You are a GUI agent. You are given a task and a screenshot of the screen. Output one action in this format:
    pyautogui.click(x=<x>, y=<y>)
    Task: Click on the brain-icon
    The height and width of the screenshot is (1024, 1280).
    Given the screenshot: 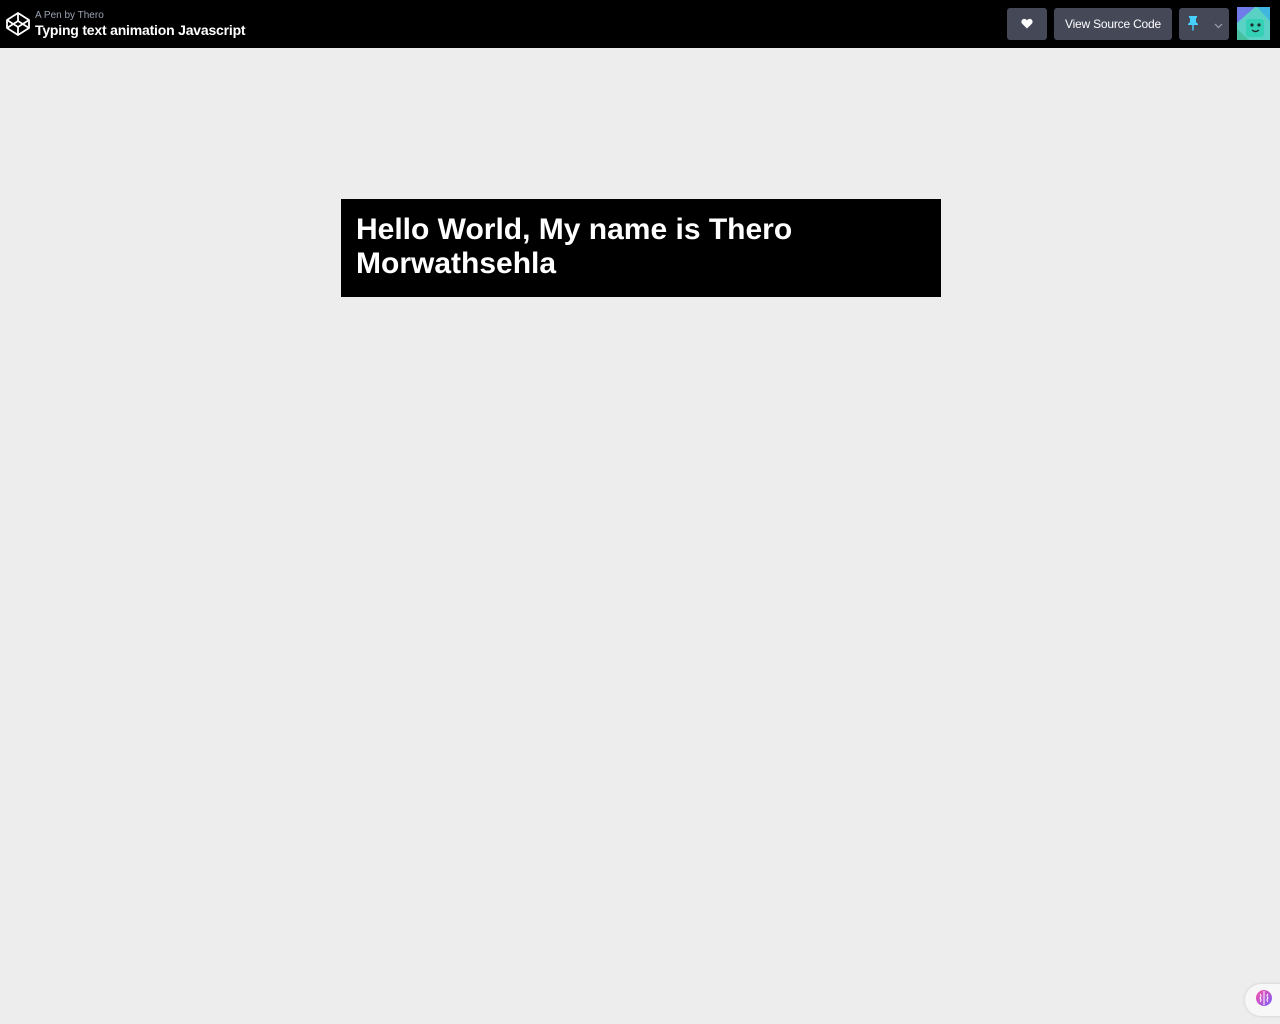 What is the action you would take?
    pyautogui.click(x=1264, y=1000)
    